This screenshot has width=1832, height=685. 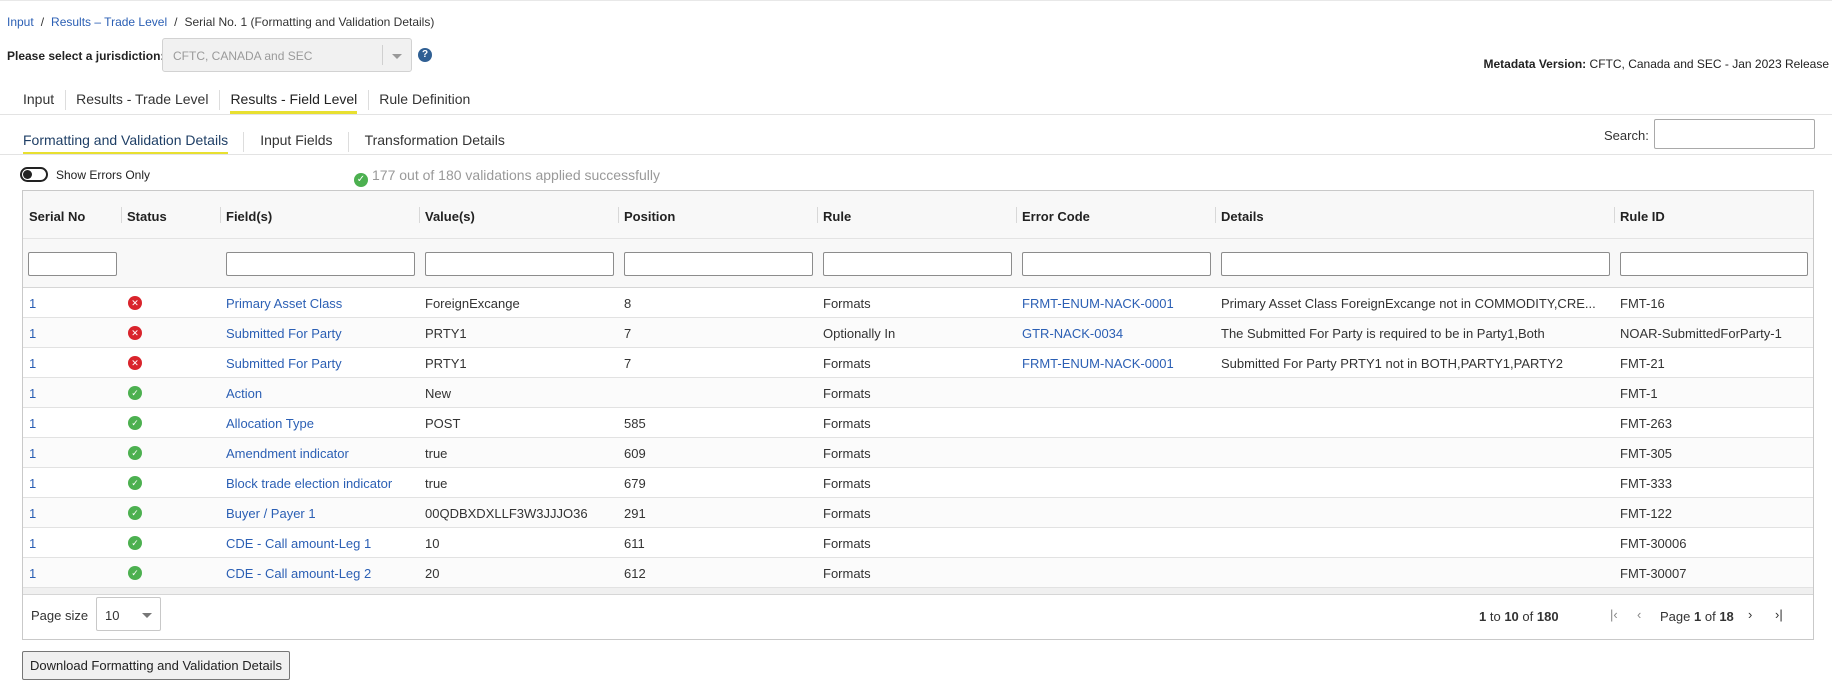 I want to click on jurisdiction-label: Please select a jurisdiction:, so click(x=86, y=56).